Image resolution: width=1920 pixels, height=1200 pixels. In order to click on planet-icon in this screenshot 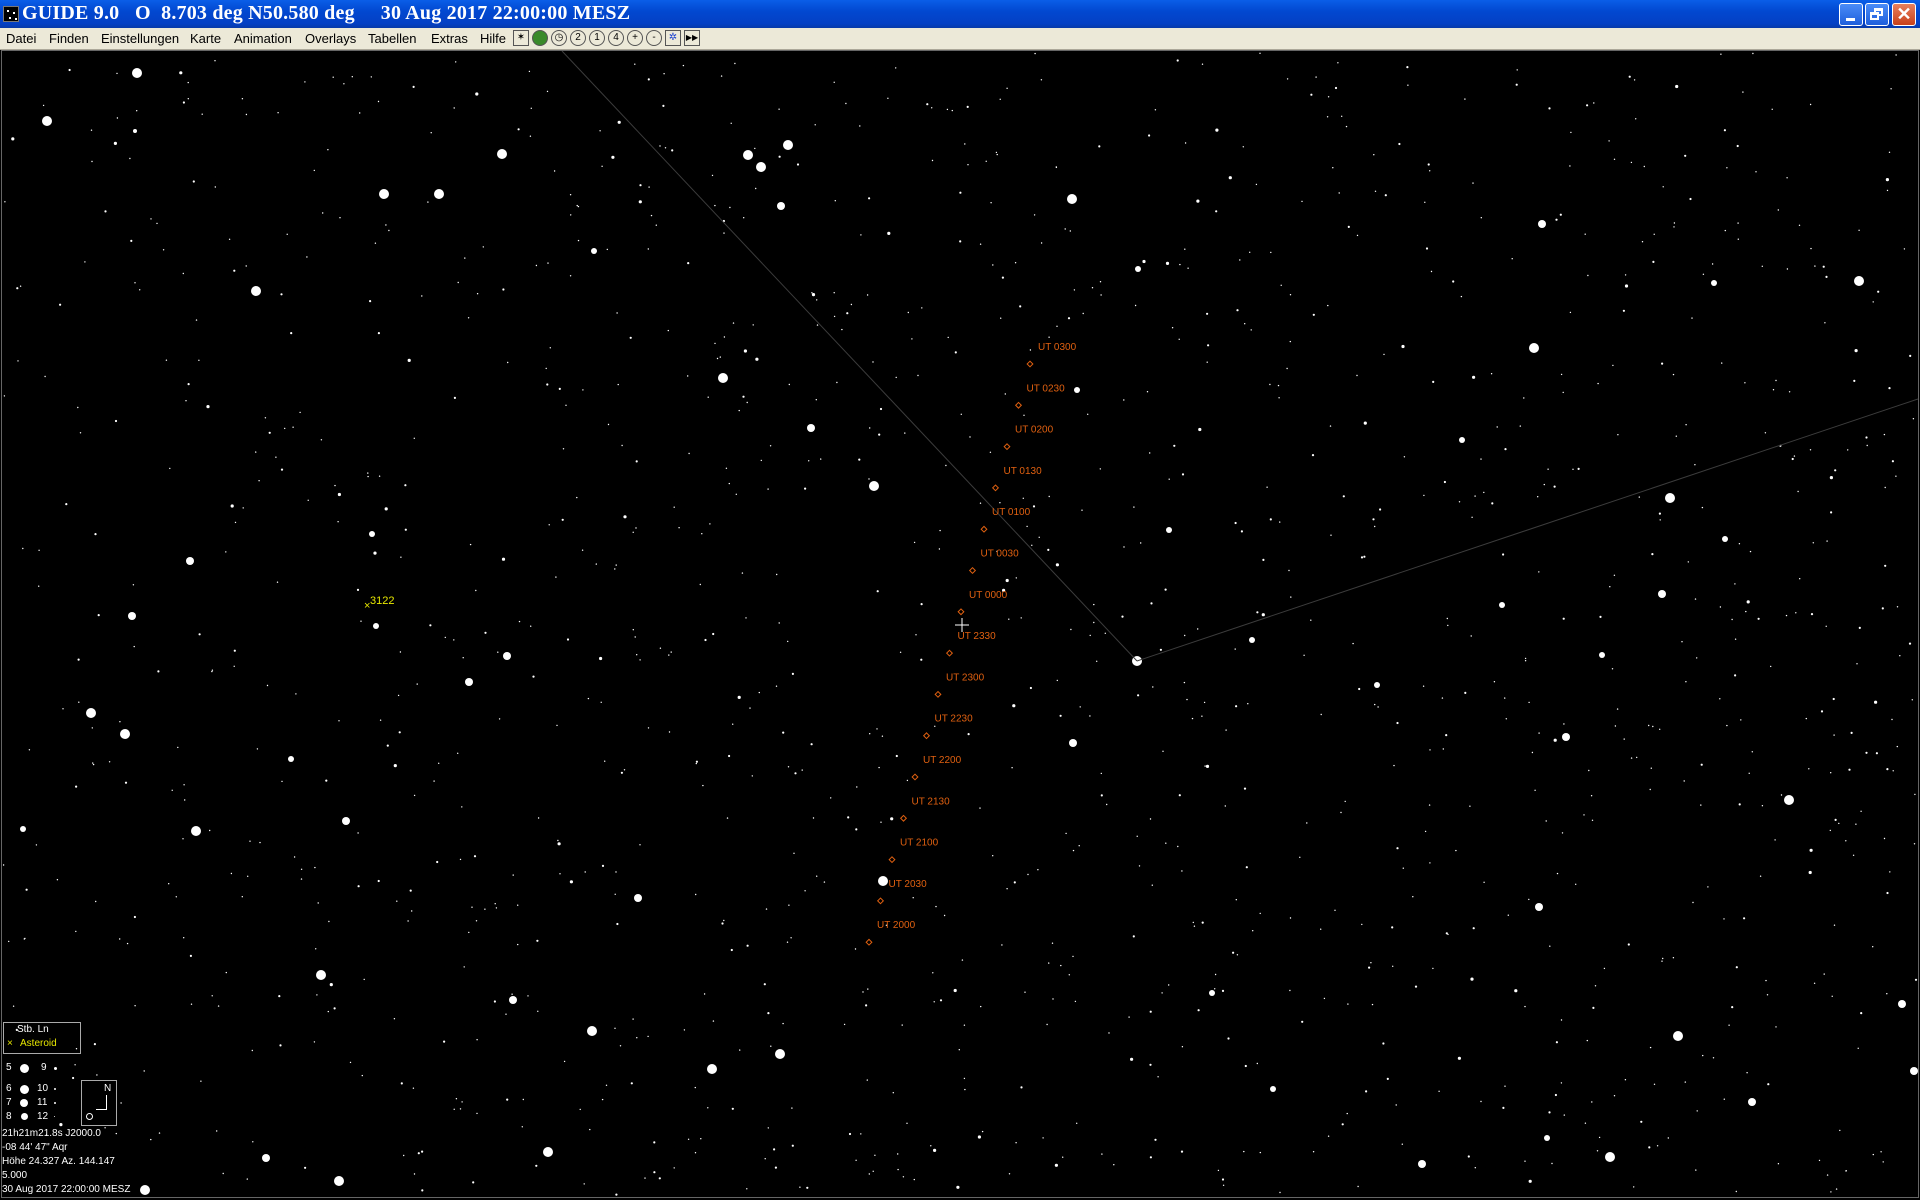, I will do `click(540, 38)`.